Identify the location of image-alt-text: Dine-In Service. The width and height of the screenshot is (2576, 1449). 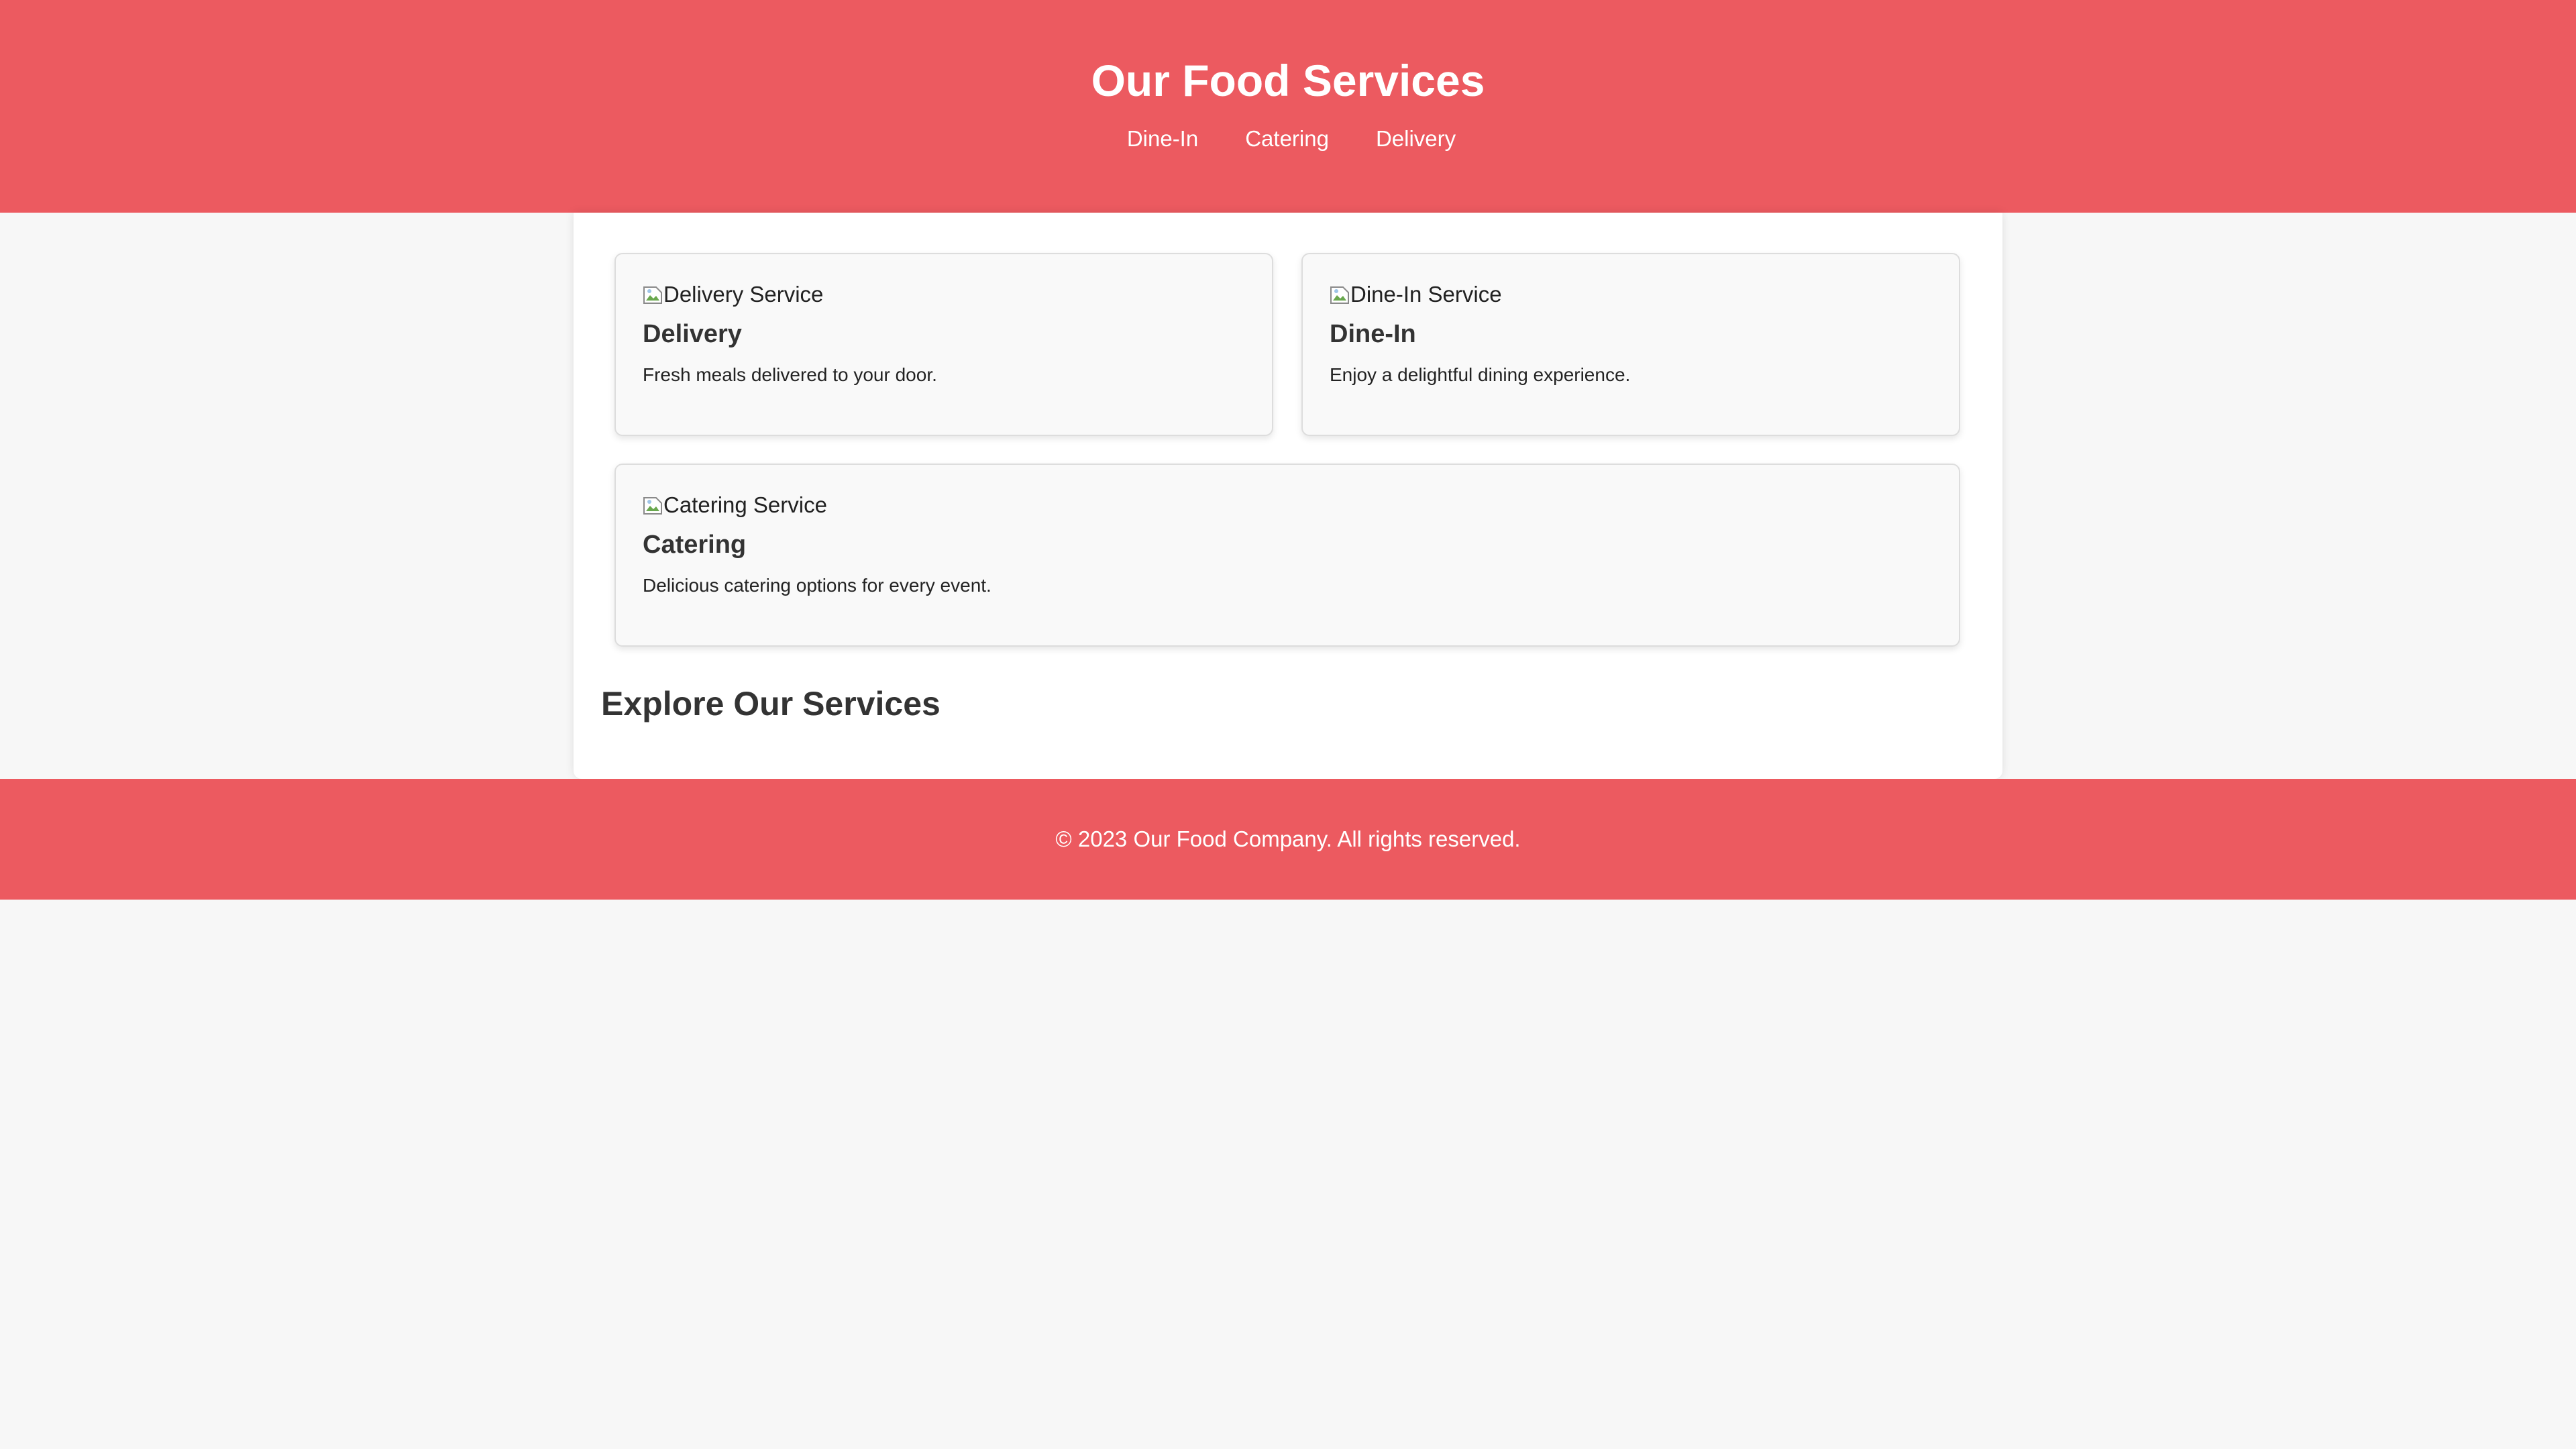
(1426, 294).